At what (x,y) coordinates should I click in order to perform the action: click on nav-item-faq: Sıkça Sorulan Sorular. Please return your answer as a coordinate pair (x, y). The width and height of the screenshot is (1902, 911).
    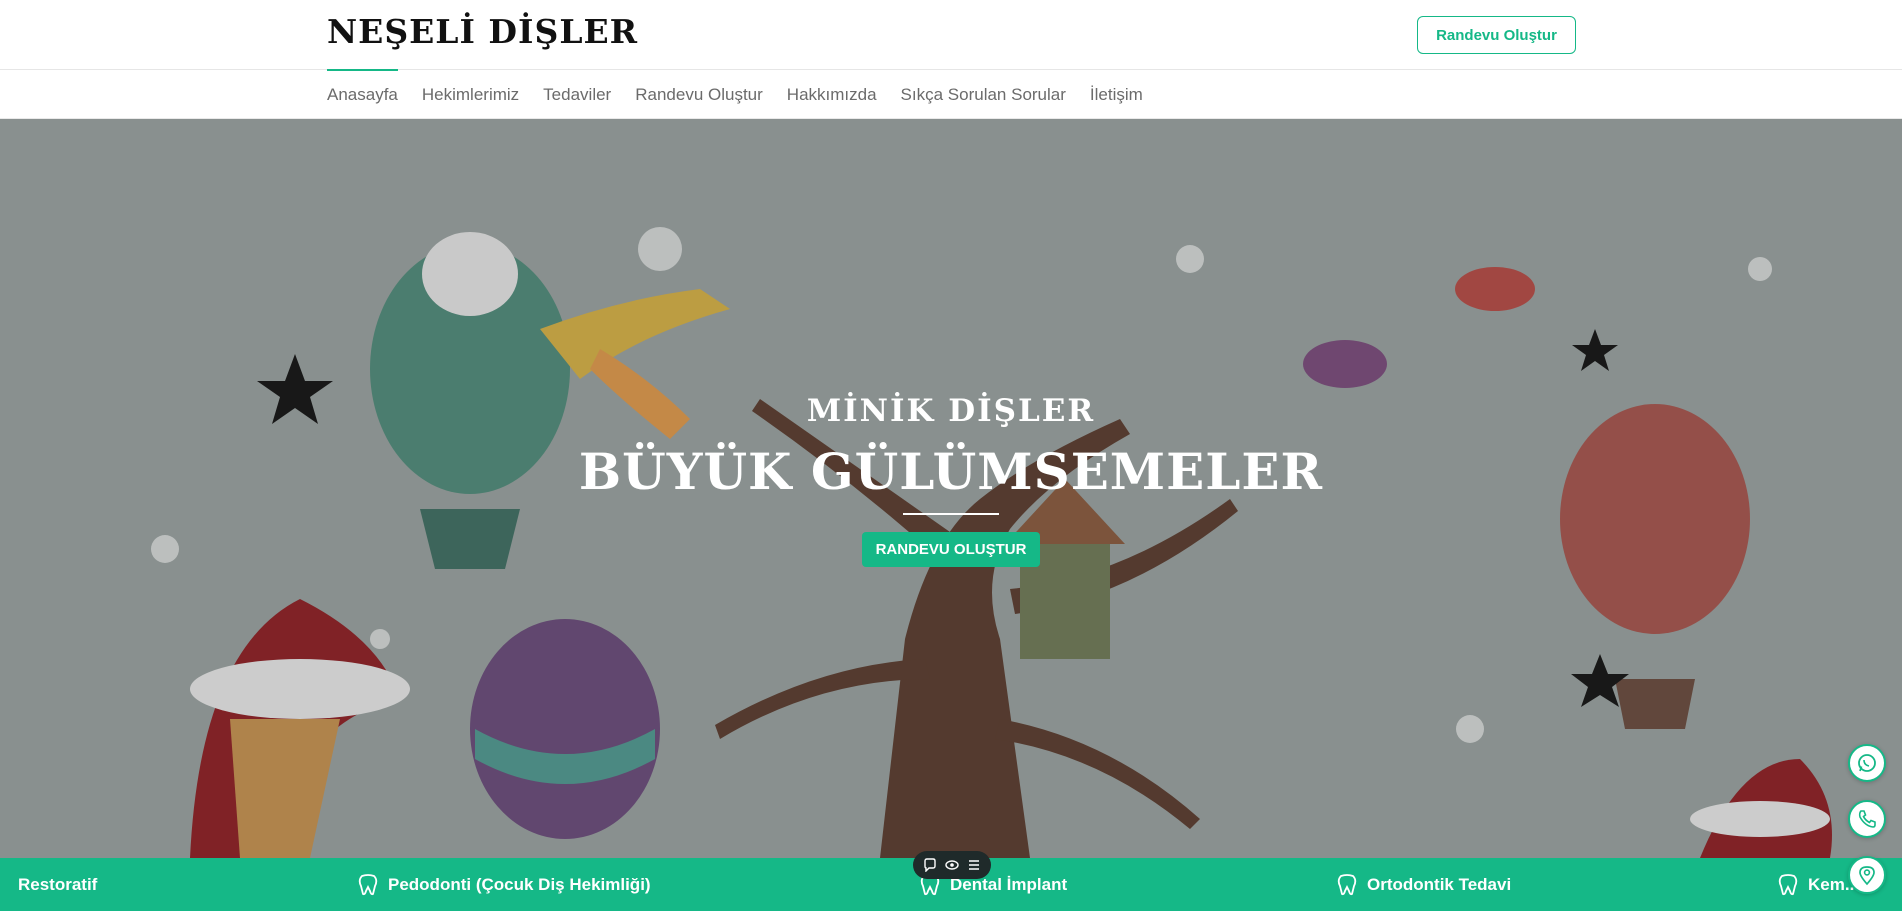
    Looking at the image, I should click on (983, 94).